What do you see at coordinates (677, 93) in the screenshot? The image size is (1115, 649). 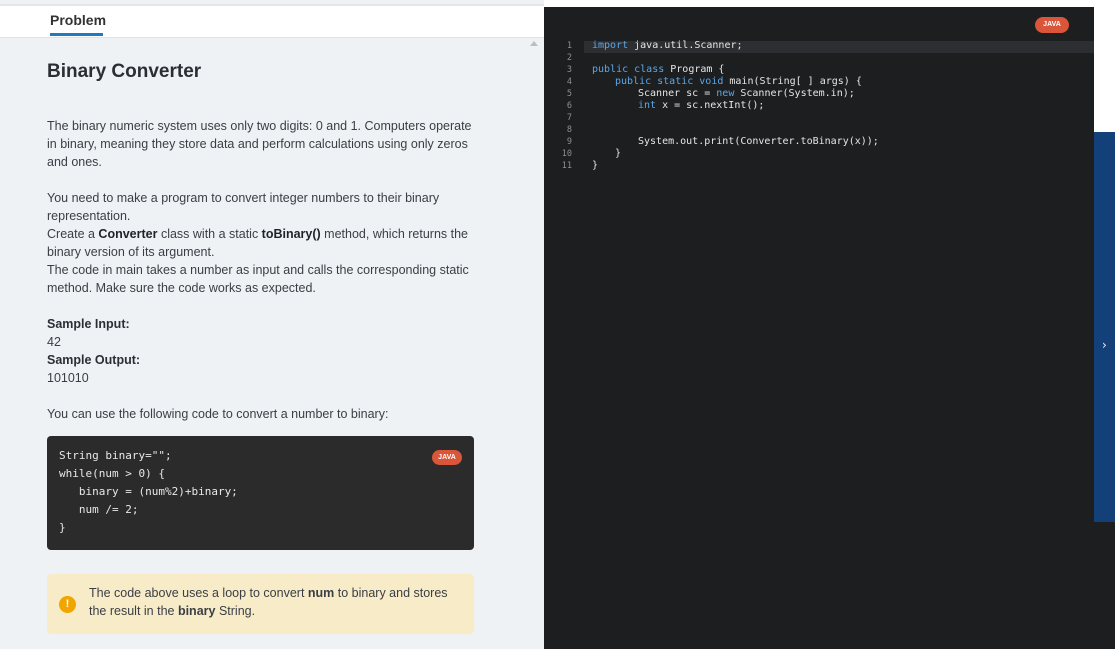 I see `code-text: Scanner sc =` at bounding box center [677, 93].